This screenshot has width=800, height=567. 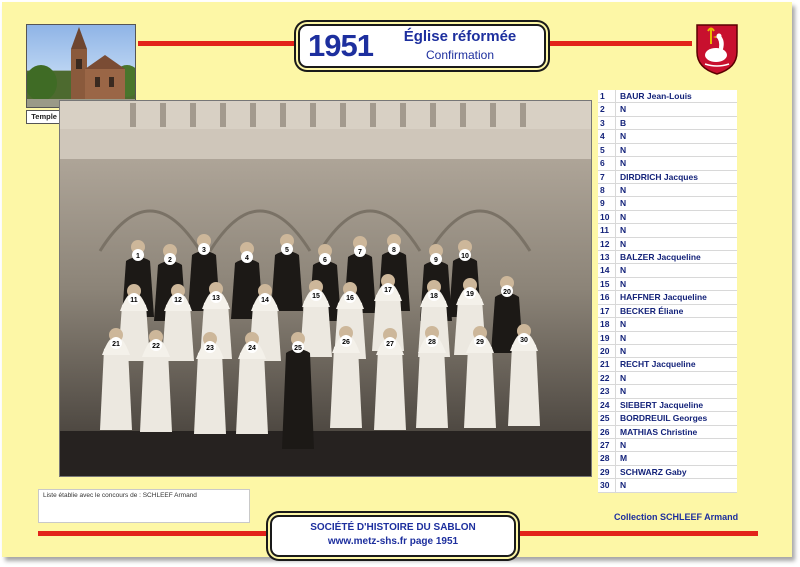 What do you see at coordinates (667, 338) in the screenshot?
I see `list-item: 19 N` at bounding box center [667, 338].